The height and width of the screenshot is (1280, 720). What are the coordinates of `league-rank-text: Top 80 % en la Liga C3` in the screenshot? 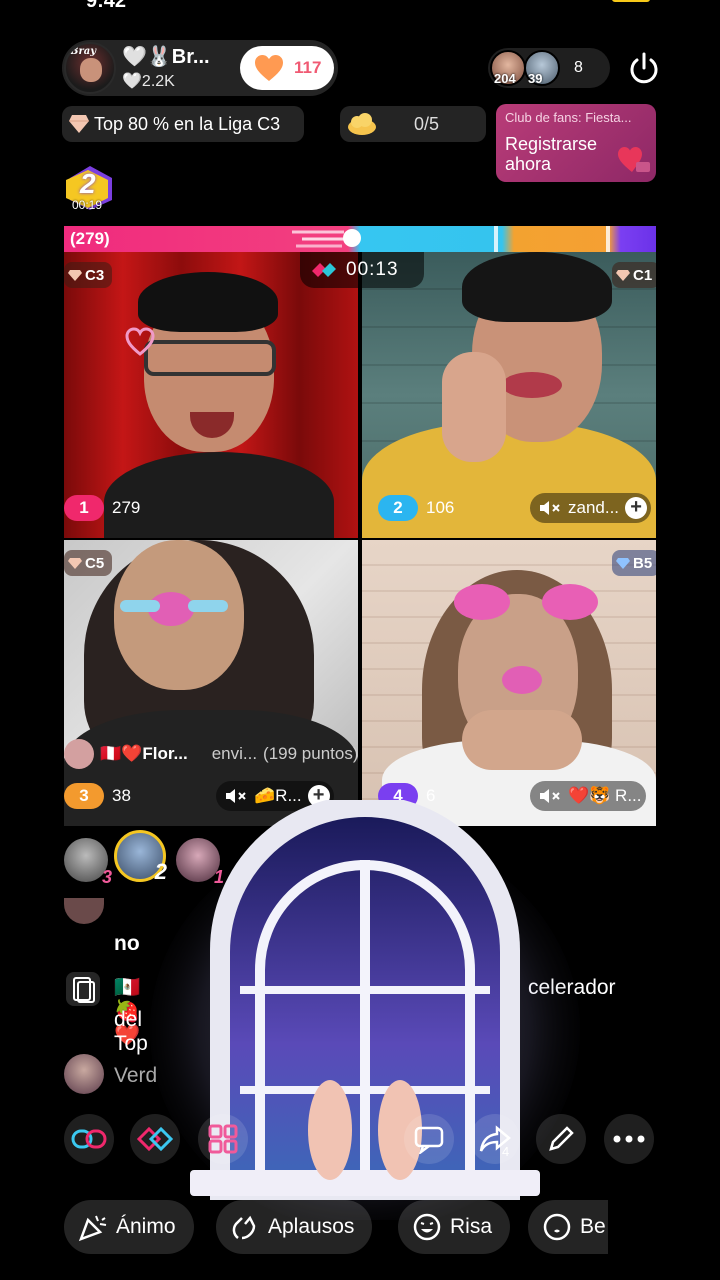 It's located at (187, 124).